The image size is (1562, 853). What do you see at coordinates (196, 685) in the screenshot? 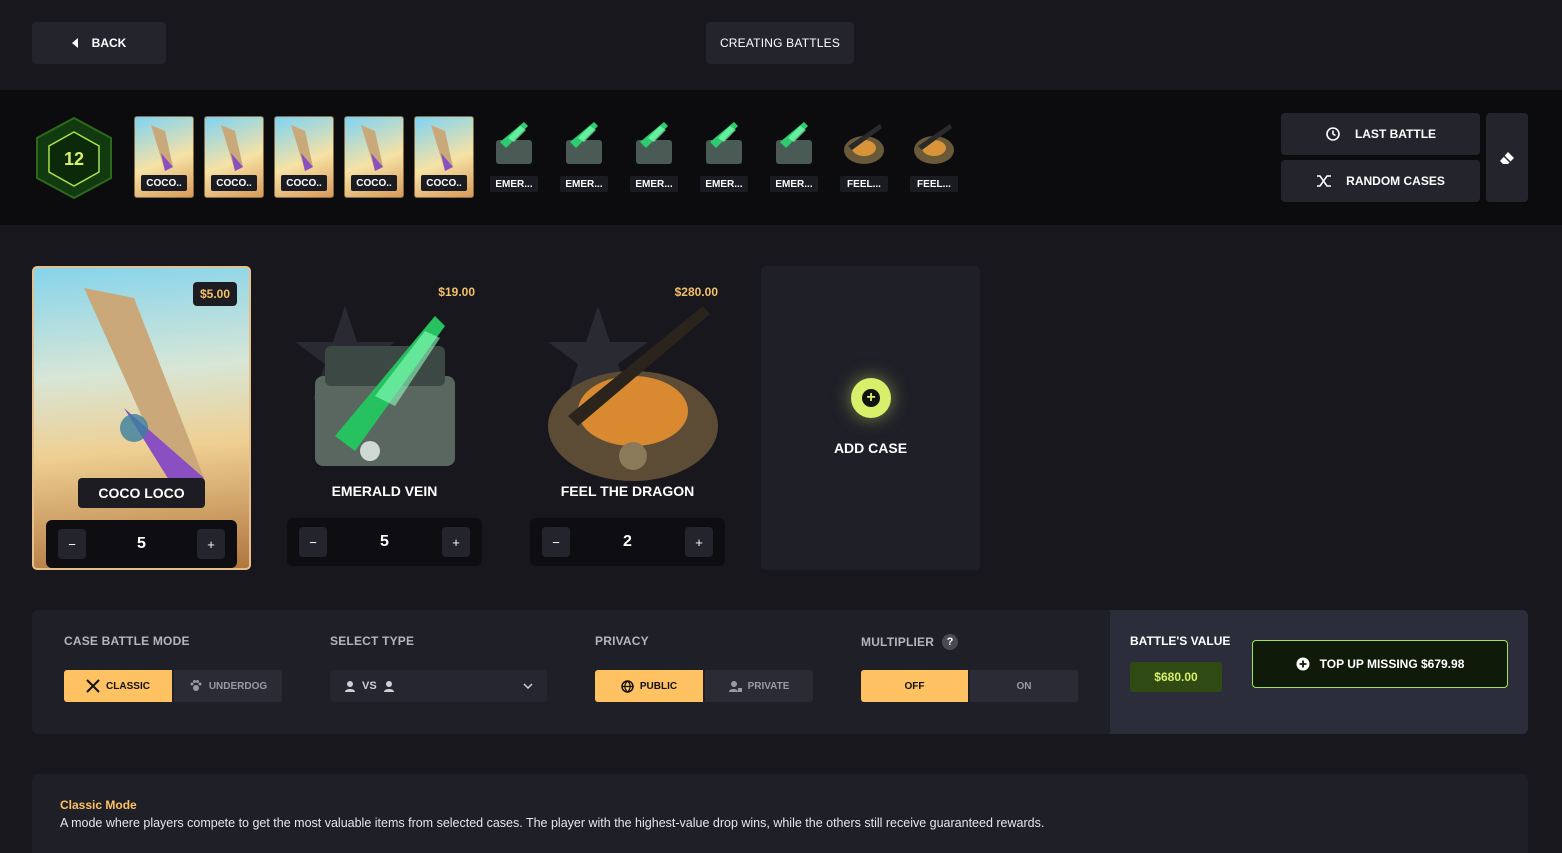
I see `paw-icon` at bounding box center [196, 685].